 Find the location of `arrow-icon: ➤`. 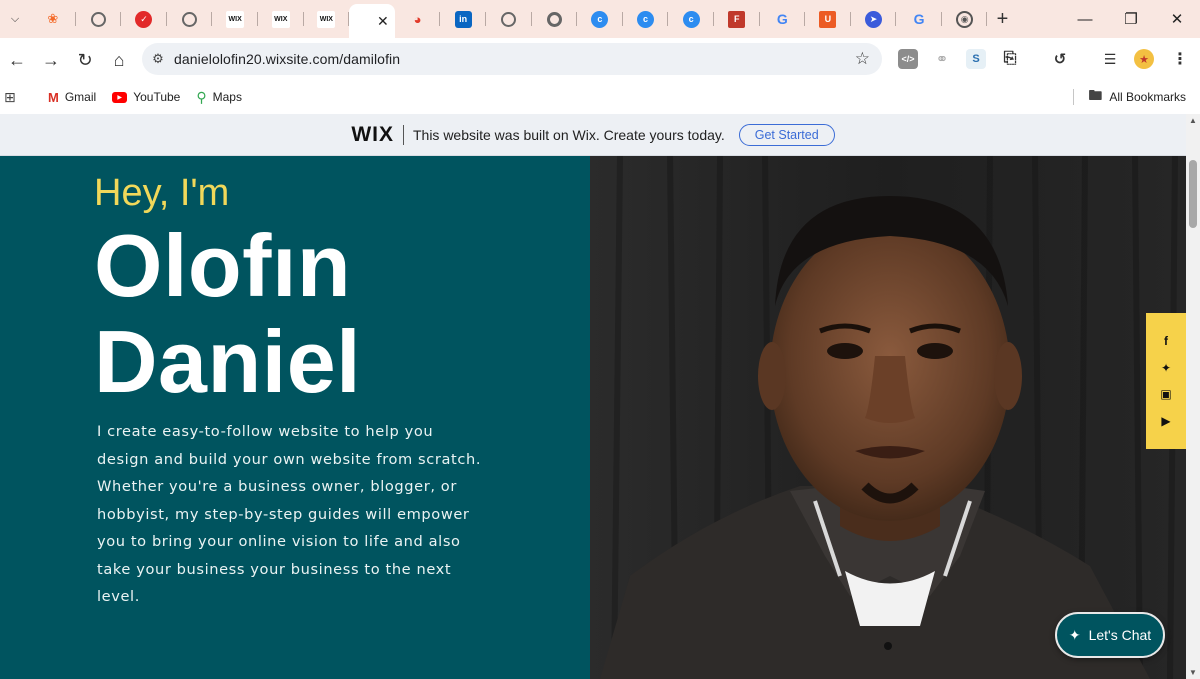

arrow-icon: ➤ is located at coordinates (873, 19).